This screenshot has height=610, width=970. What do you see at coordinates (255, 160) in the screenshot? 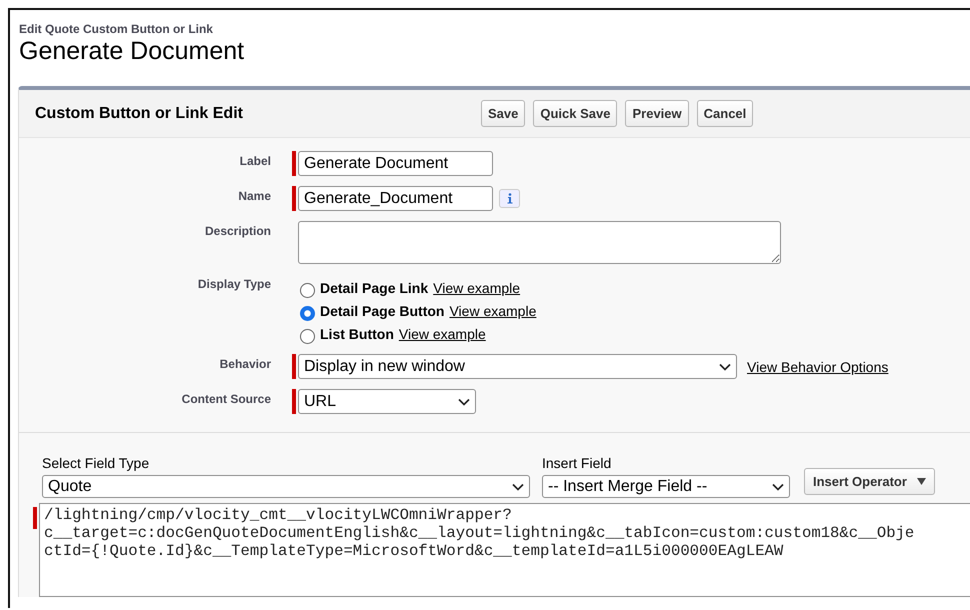
I see `field-label: Label` at bounding box center [255, 160].